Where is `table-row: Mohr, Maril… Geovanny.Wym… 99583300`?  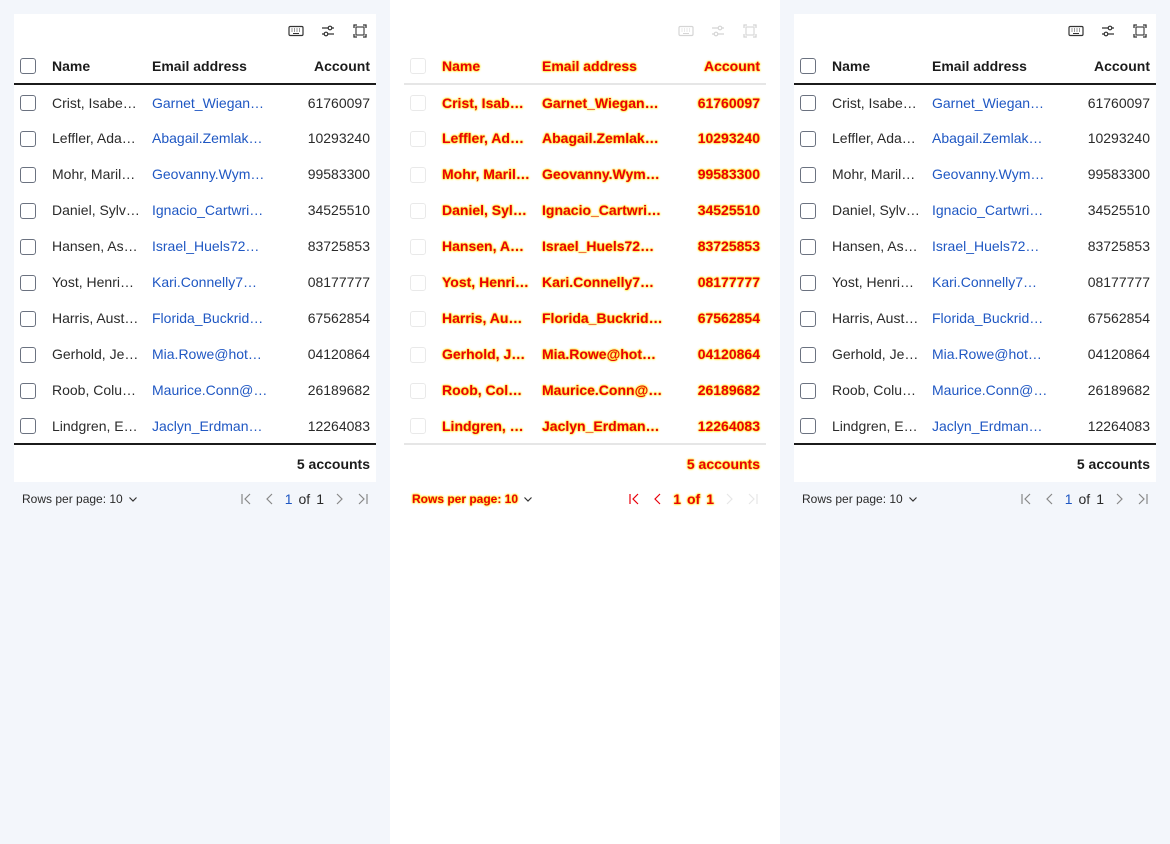 table-row: Mohr, Maril… Geovanny.Wym… 99583300 is located at coordinates (195, 174).